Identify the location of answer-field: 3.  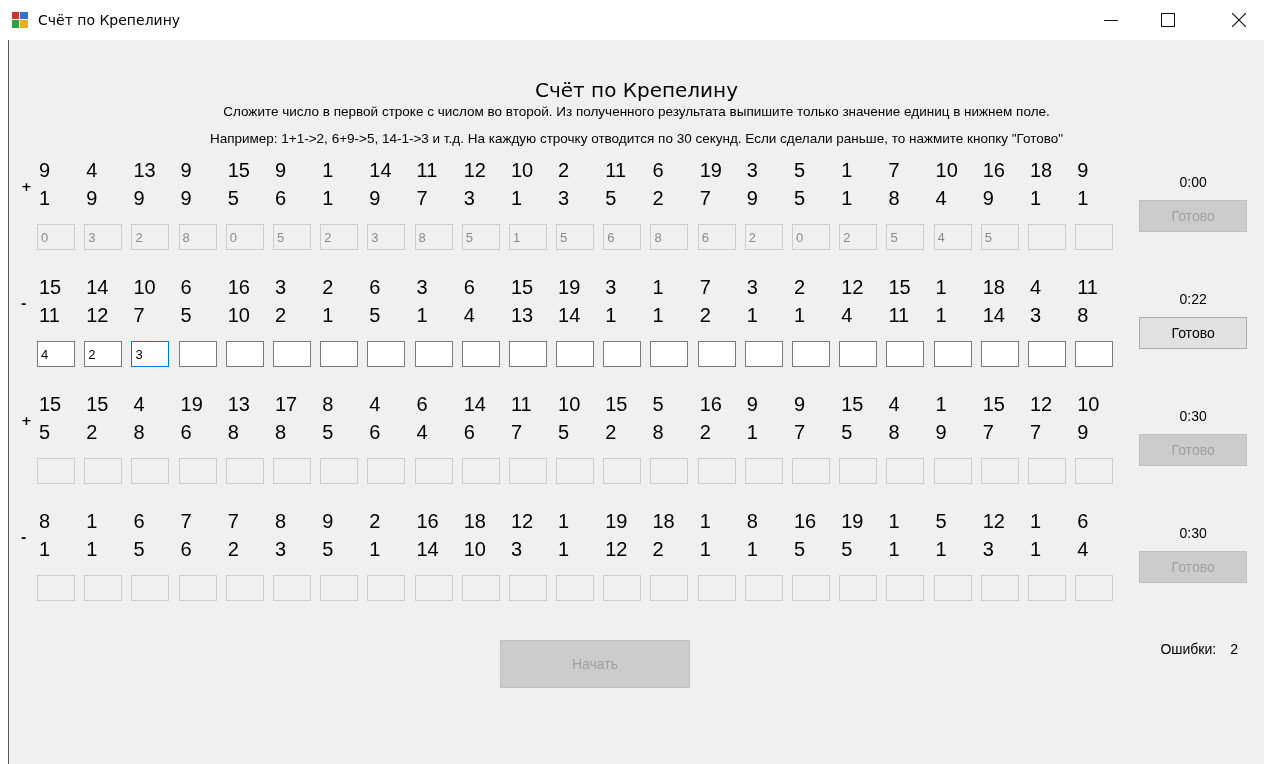
(150, 354).